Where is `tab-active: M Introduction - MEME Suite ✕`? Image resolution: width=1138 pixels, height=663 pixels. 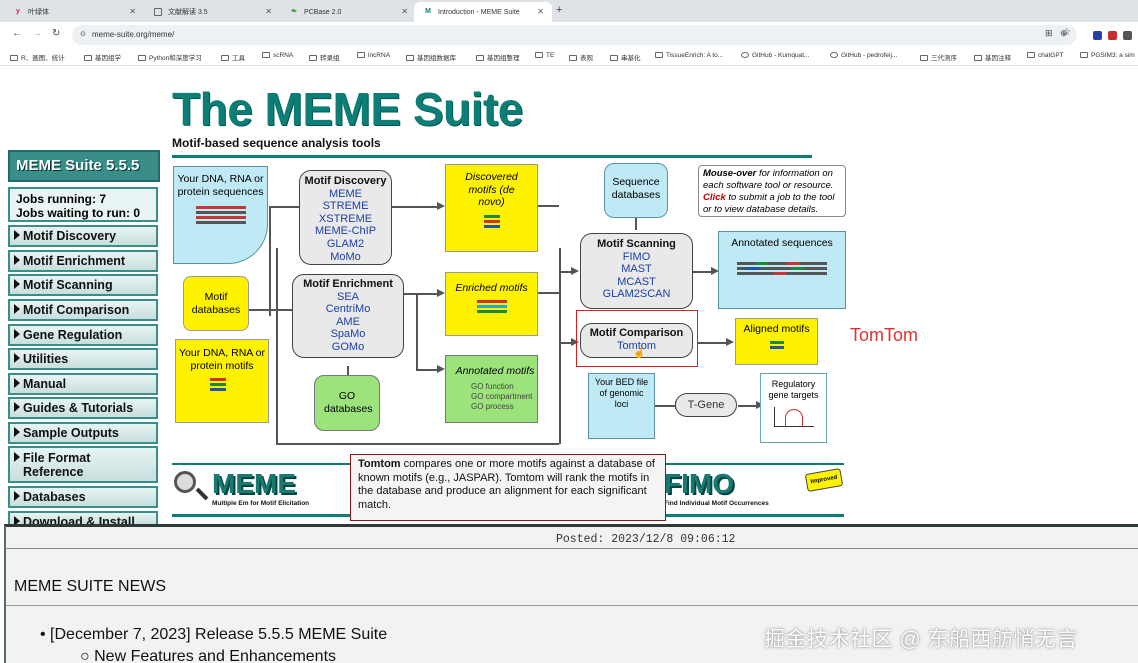 tab-active: M Introduction - MEME Suite ✕ is located at coordinates (483, 12).